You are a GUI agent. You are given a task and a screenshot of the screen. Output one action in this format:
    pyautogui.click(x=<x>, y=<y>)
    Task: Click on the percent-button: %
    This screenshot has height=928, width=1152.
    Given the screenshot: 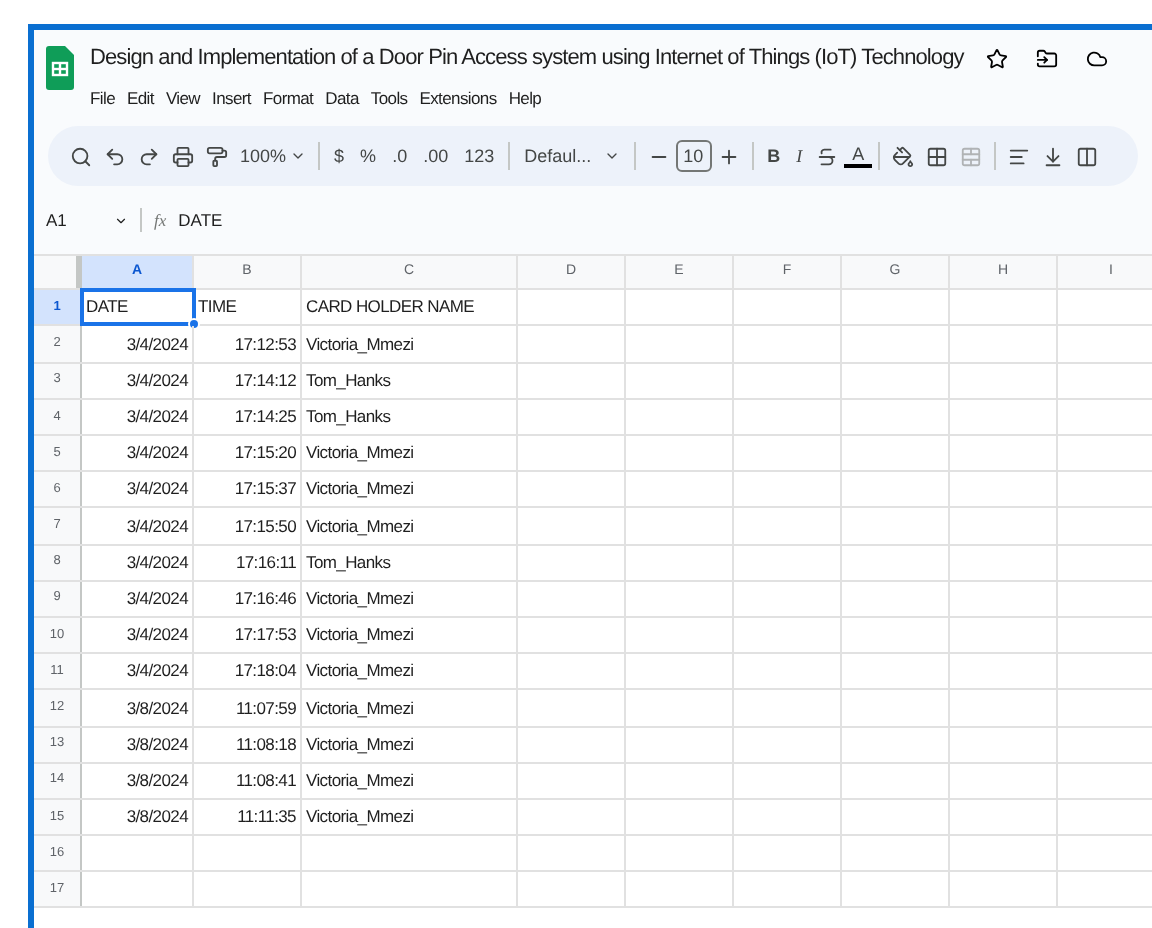 What is the action you would take?
    pyautogui.click(x=368, y=156)
    